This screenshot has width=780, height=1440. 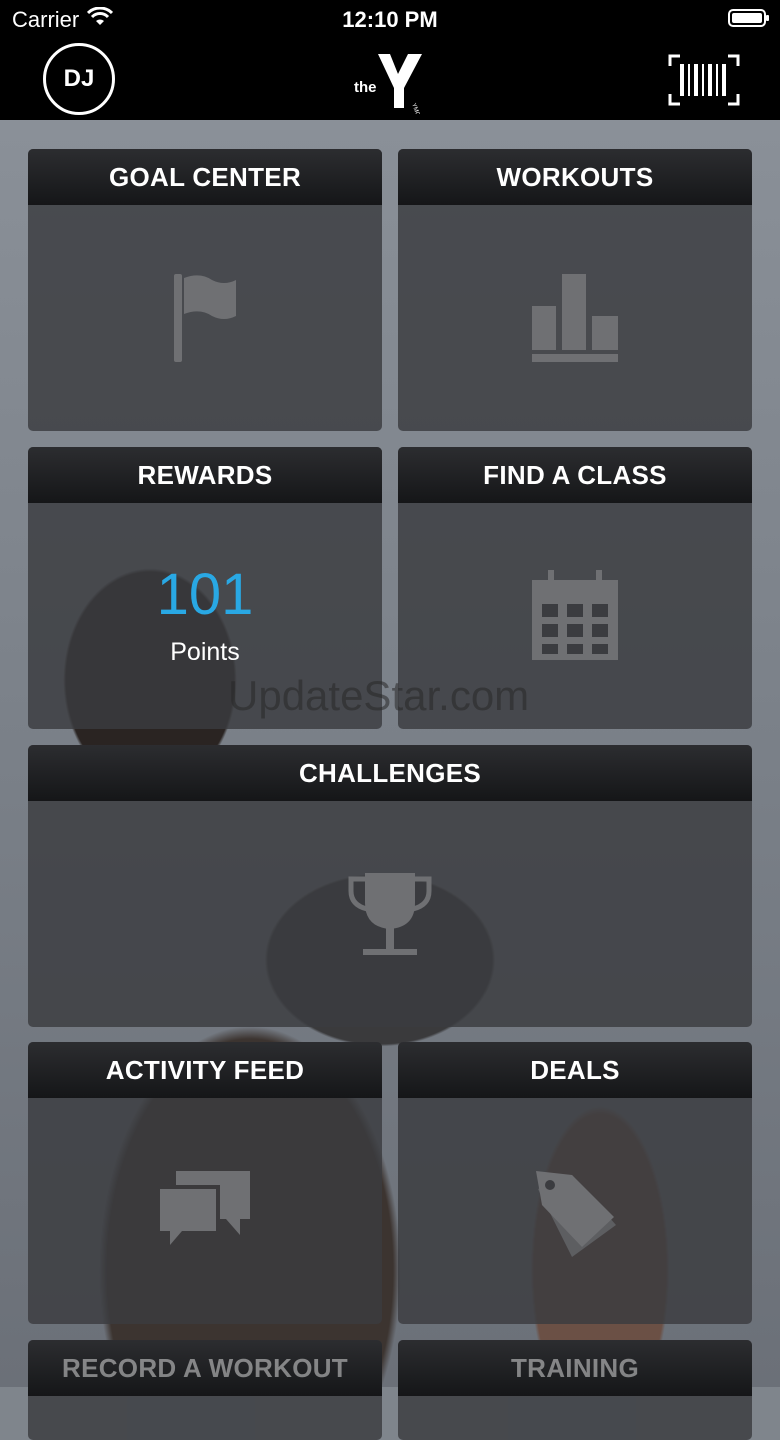 I want to click on tile-record-a-workout-title: RECORD A WORKOUT, so click(x=205, y=1368).